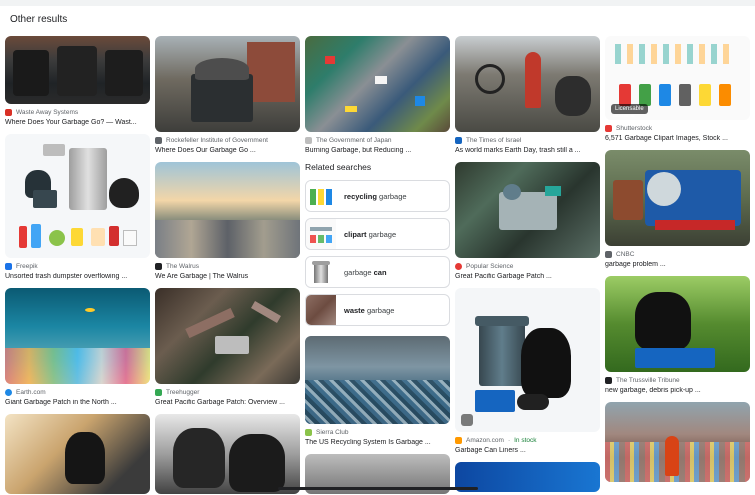 Image resolution: width=755 pixels, height=495 pixels. Describe the element at coordinates (321, 234) in the screenshot. I see `clipart-icon` at that location.